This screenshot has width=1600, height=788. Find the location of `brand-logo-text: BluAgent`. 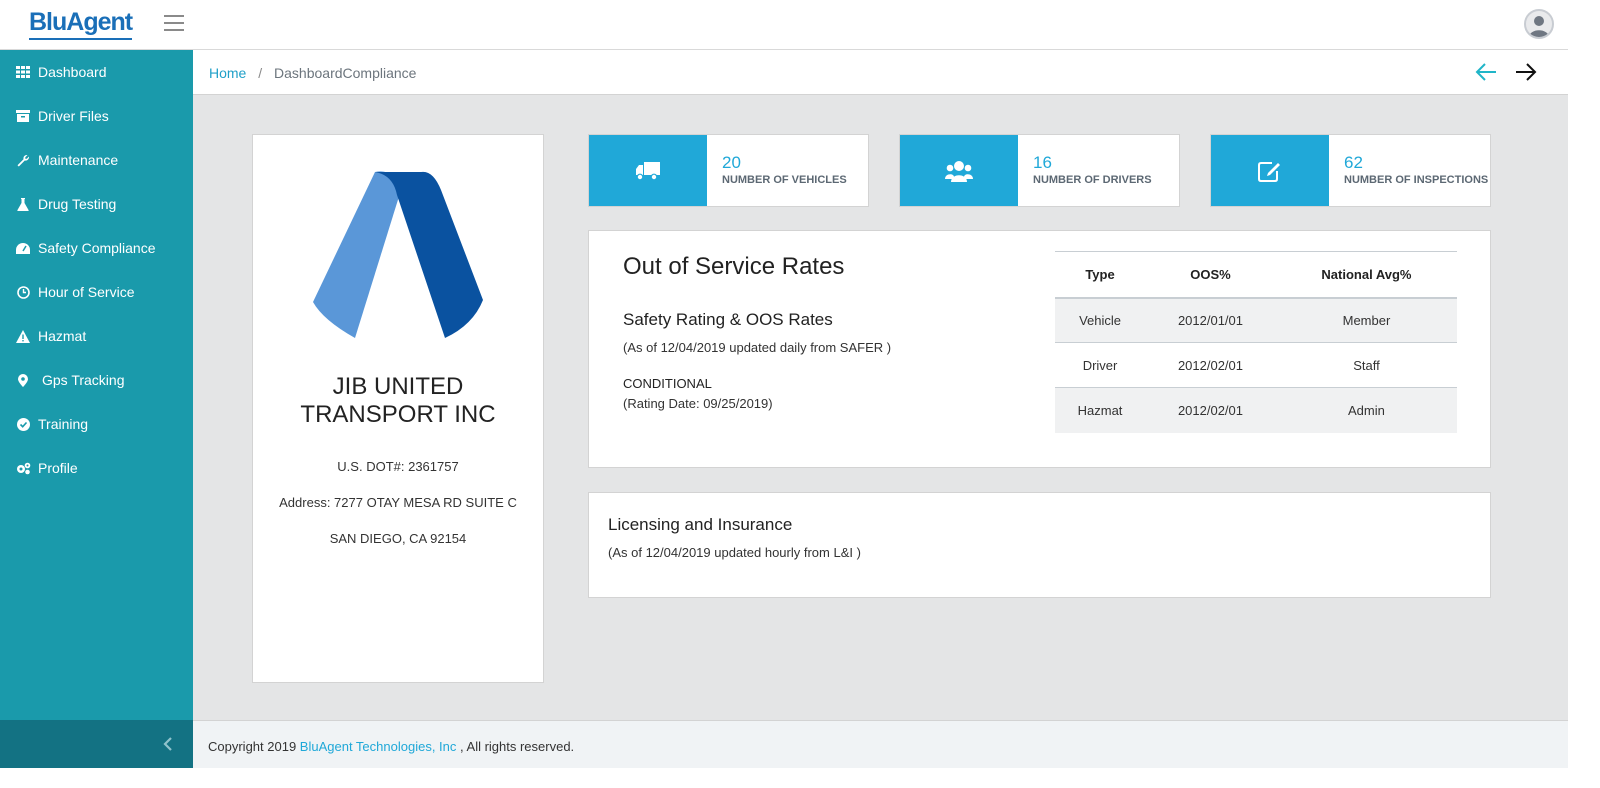

brand-logo-text: BluAgent is located at coordinates (81, 22).